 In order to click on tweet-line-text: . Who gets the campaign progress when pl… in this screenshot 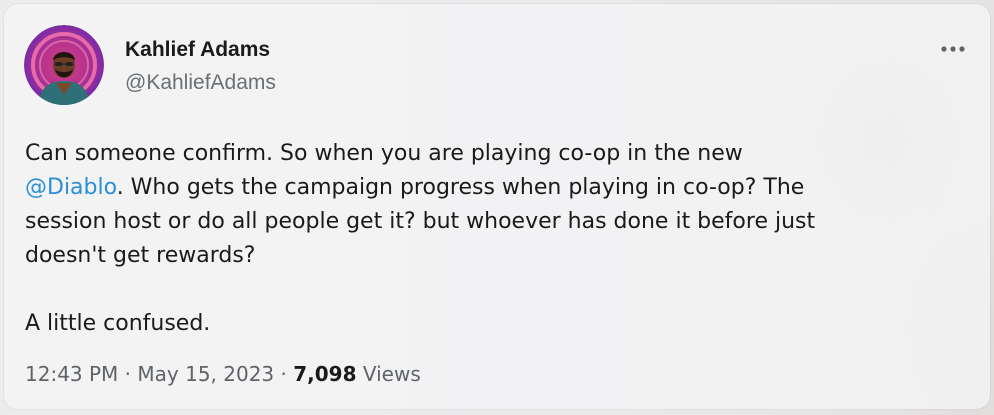, I will do `click(460, 187)`.